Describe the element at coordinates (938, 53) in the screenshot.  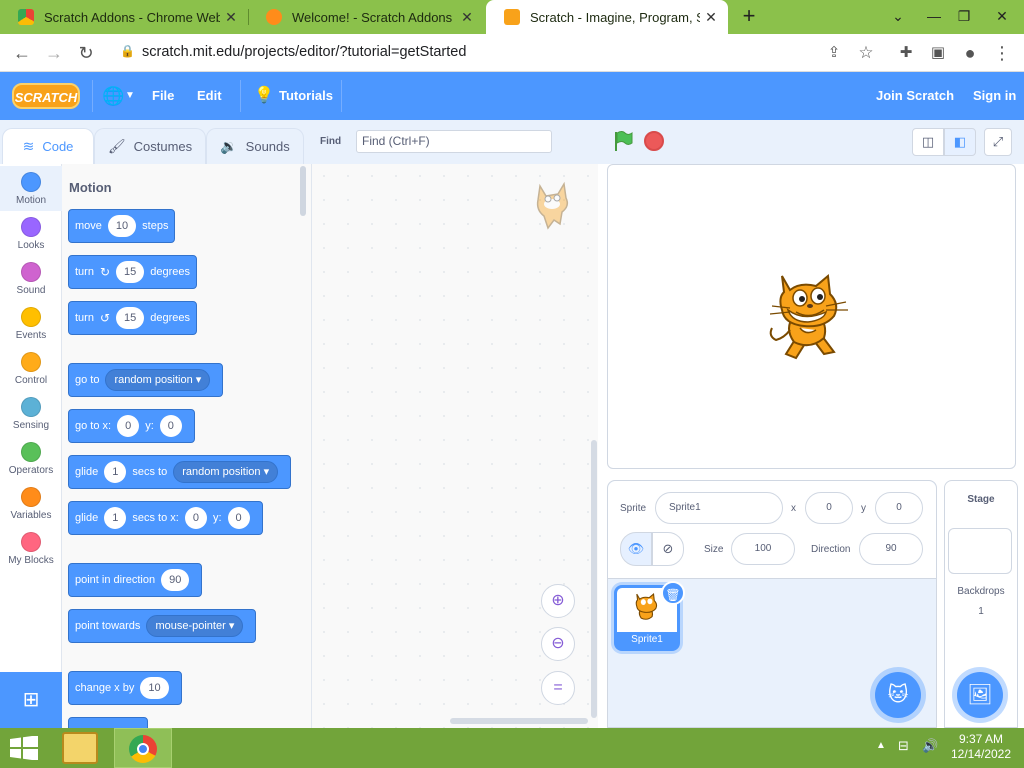
I see `side-panel-icon: ▣` at that location.